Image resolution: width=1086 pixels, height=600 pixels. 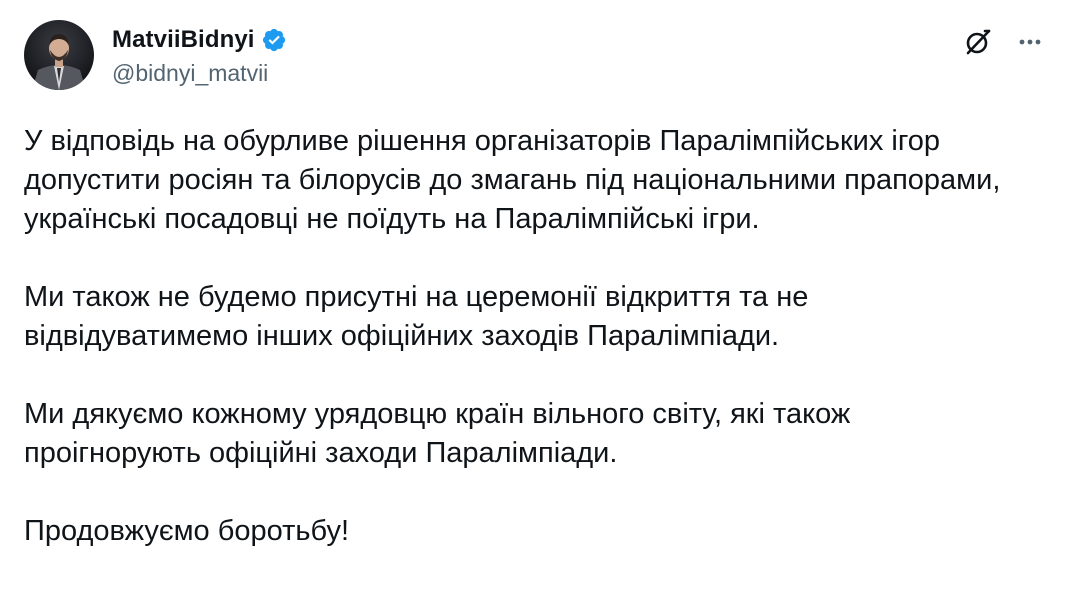 I want to click on author-display-name: MatviiBidnyi, so click(x=183, y=40).